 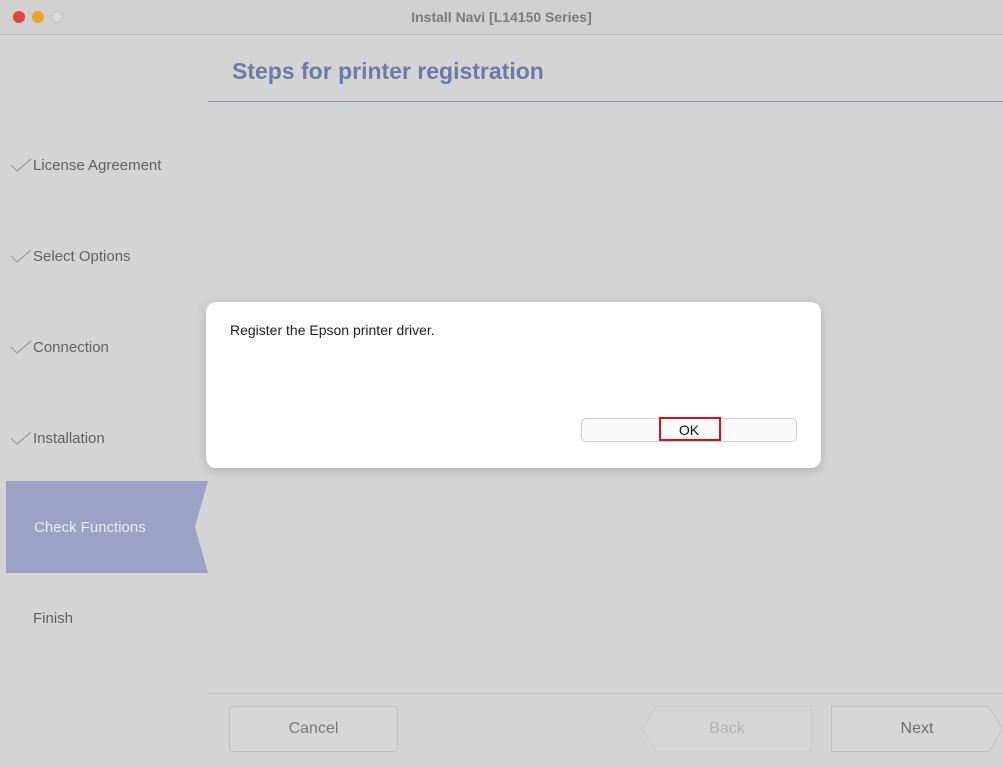 I want to click on next-button: Next, so click(x=917, y=729).